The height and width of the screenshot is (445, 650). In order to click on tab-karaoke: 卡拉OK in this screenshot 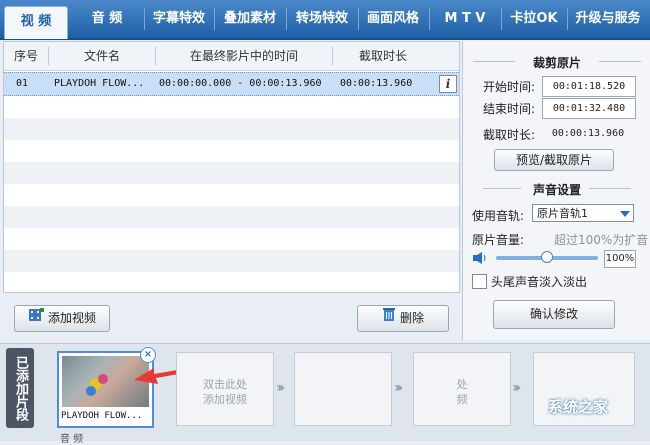, I will do `click(534, 19)`.